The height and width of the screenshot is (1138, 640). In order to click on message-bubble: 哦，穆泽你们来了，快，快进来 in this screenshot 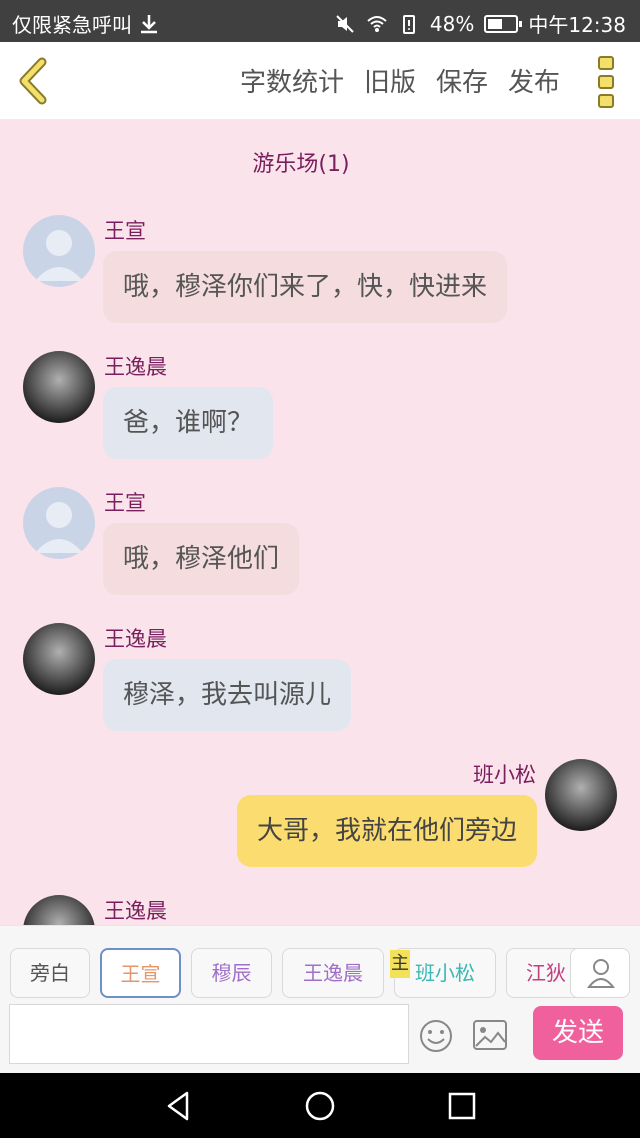, I will do `click(305, 287)`.